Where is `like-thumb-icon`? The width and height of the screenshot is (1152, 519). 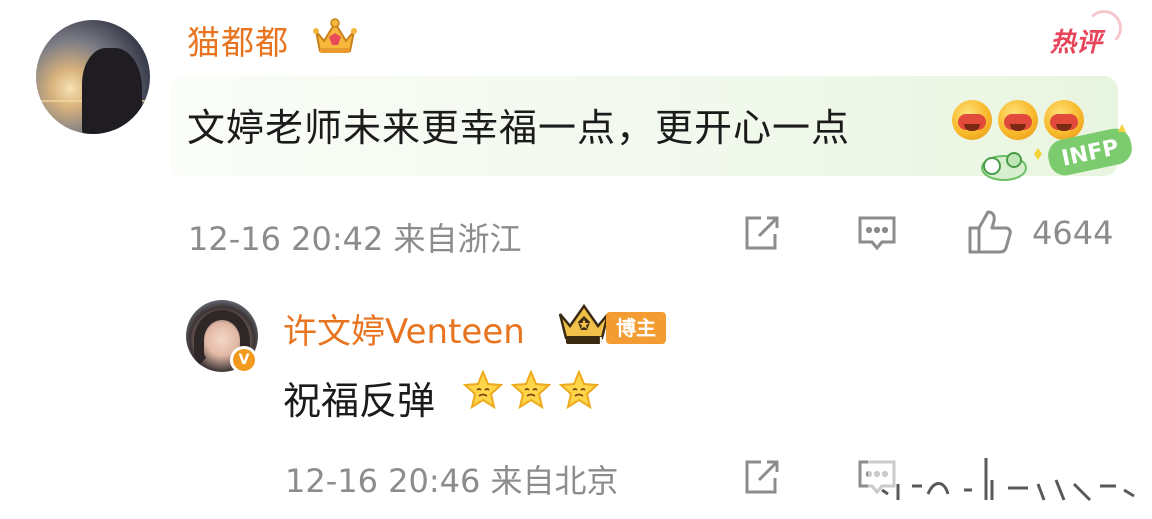
like-thumb-icon is located at coordinates (990, 232).